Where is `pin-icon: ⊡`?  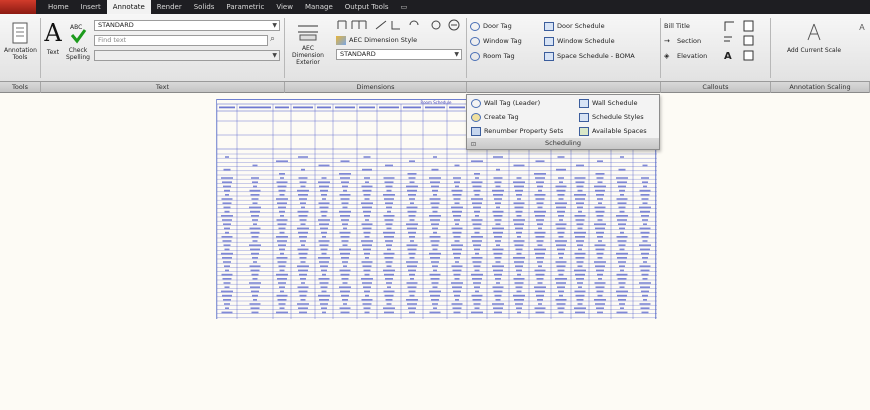 pin-icon: ⊡ is located at coordinates (473, 144).